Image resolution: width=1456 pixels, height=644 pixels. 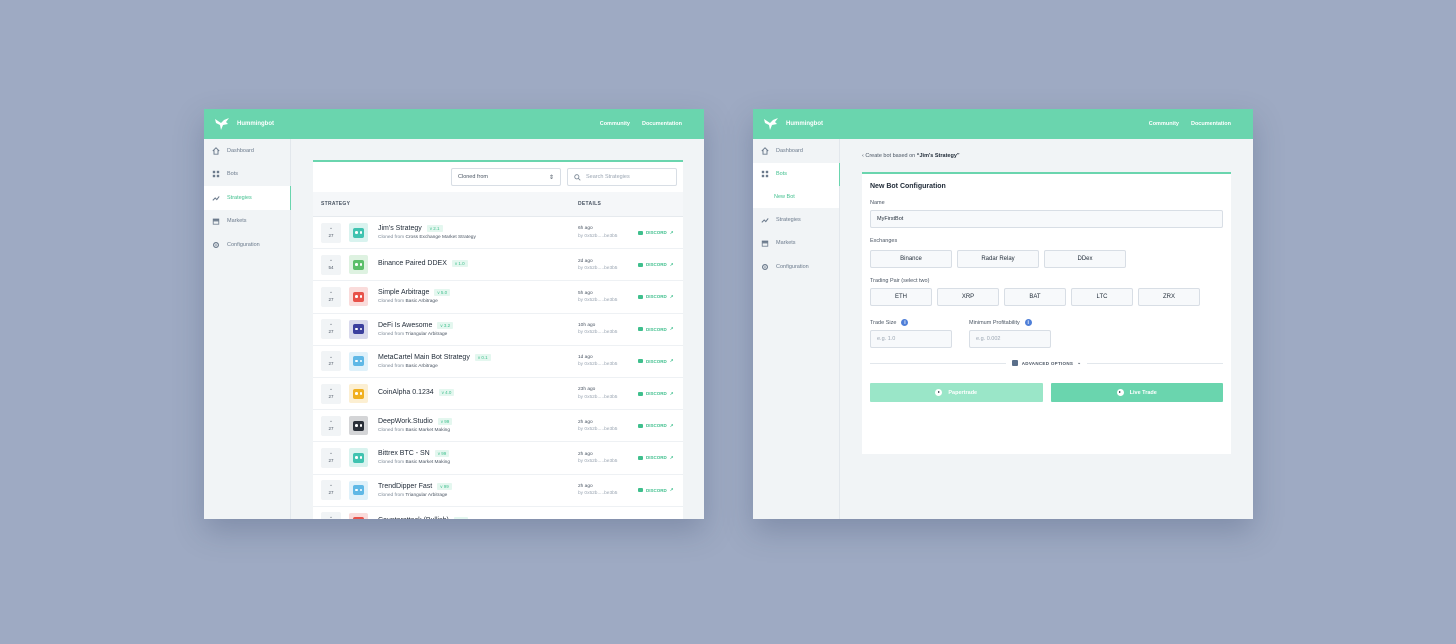 What do you see at coordinates (911, 259) in the screenshot?
I see `exchange-option-binance: Binance` at bounding box center [911, 259].